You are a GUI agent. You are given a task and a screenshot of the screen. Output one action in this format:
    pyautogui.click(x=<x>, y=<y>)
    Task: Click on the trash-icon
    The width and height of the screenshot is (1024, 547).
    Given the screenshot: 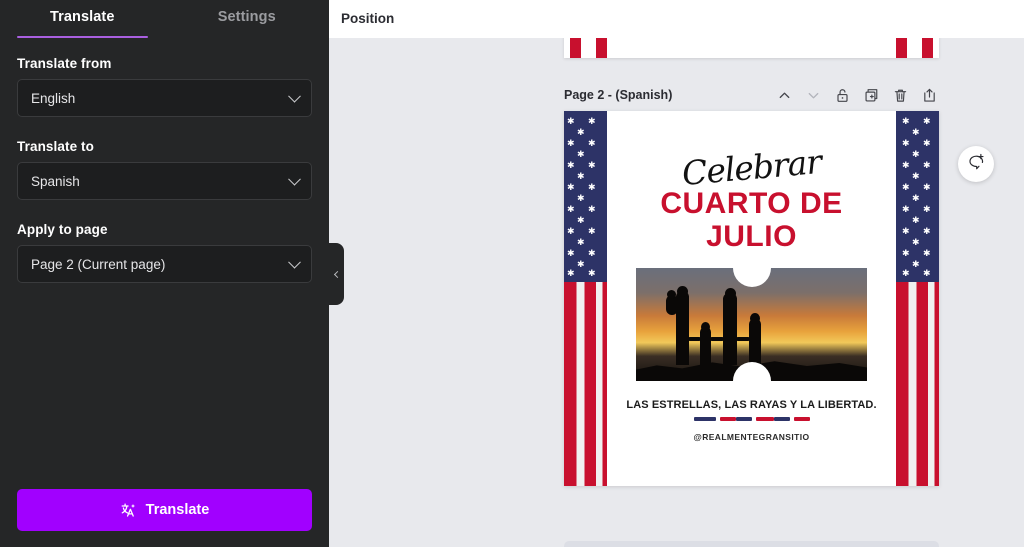 What is the action you would take?
    pyautogui.click(x=900, y=95)
    